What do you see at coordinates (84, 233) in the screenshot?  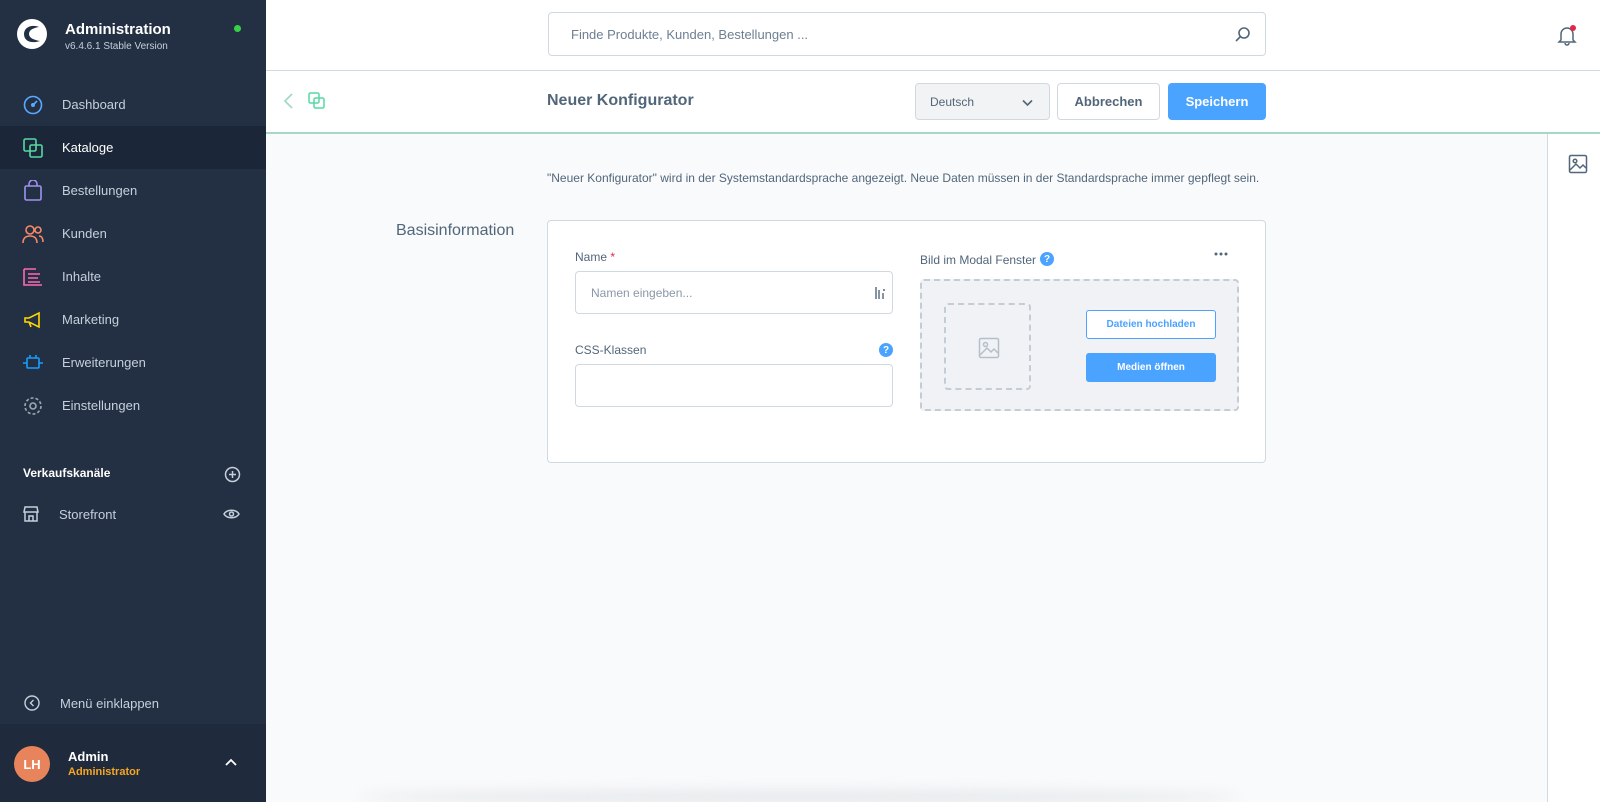 I see `nav-label-customers: Kunden` at bounding box center [84, 233].